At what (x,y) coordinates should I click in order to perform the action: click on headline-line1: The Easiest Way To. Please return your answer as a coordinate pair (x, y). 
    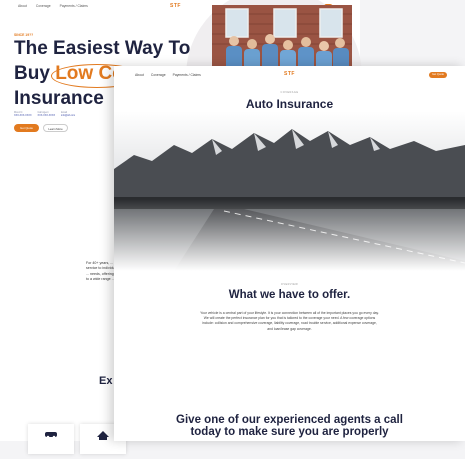
    Looking at the image, I should click on (102, 48).